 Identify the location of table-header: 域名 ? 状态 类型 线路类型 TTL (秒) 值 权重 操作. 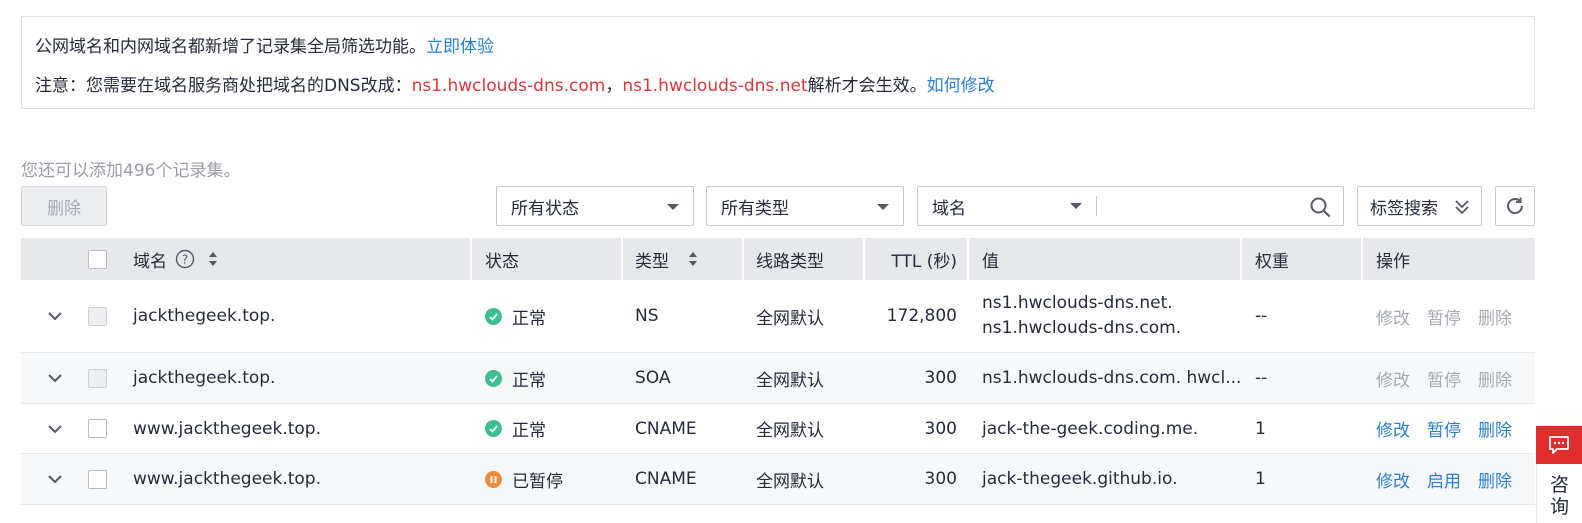
(778, 259).